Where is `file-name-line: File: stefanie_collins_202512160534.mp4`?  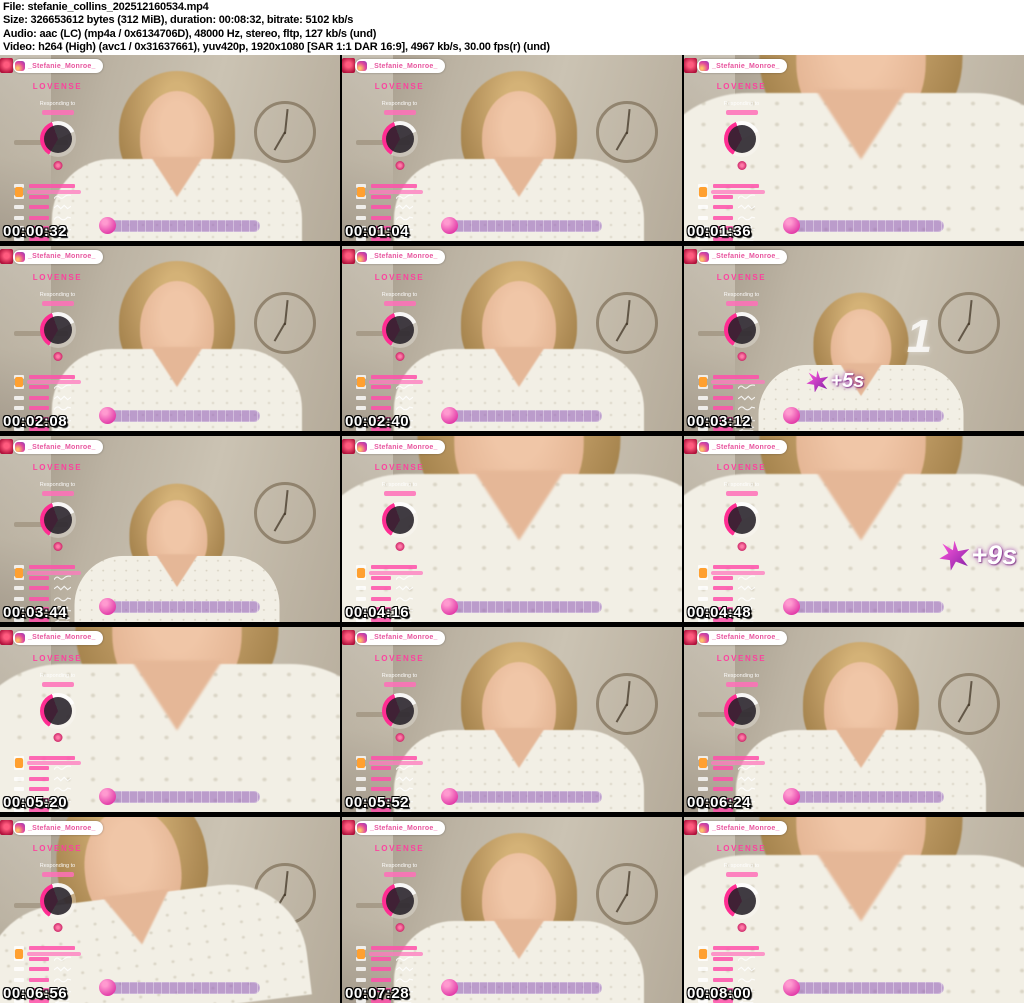 file-name-line: File: stefanie_collins_202512160534.mp4 is located at coordinates (106, 7).